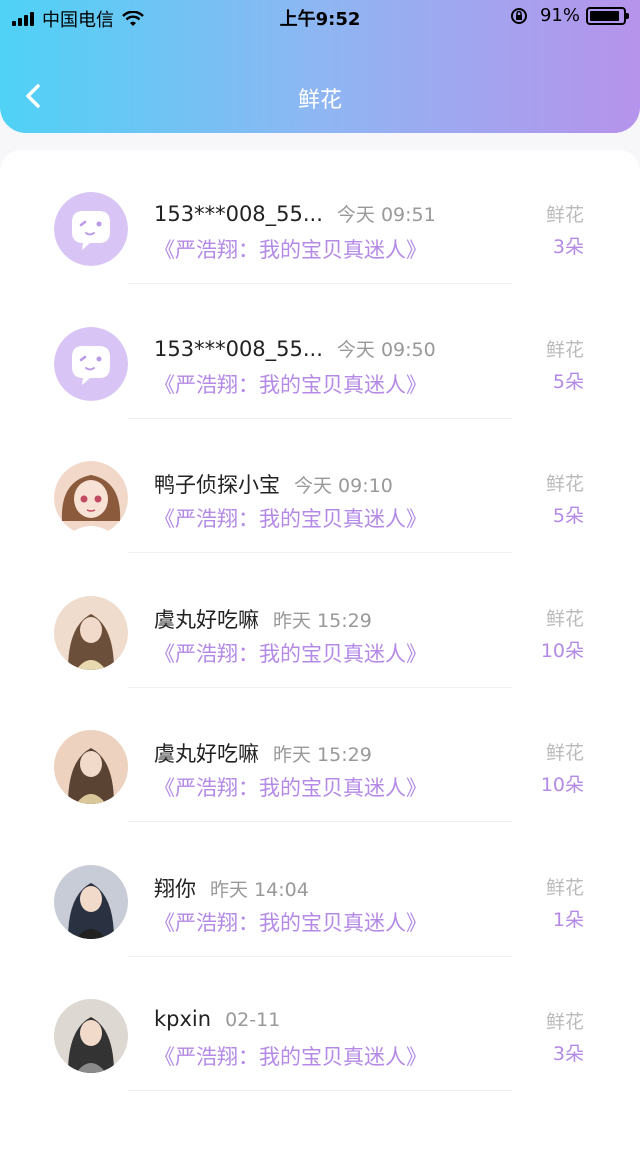 This screenshot has width=640, height=1150. Describe the element at coordinates (320, 66) in the screenshot. I see `header-bar: 中国电信 上午9:52 91% 鲜花` at that location.